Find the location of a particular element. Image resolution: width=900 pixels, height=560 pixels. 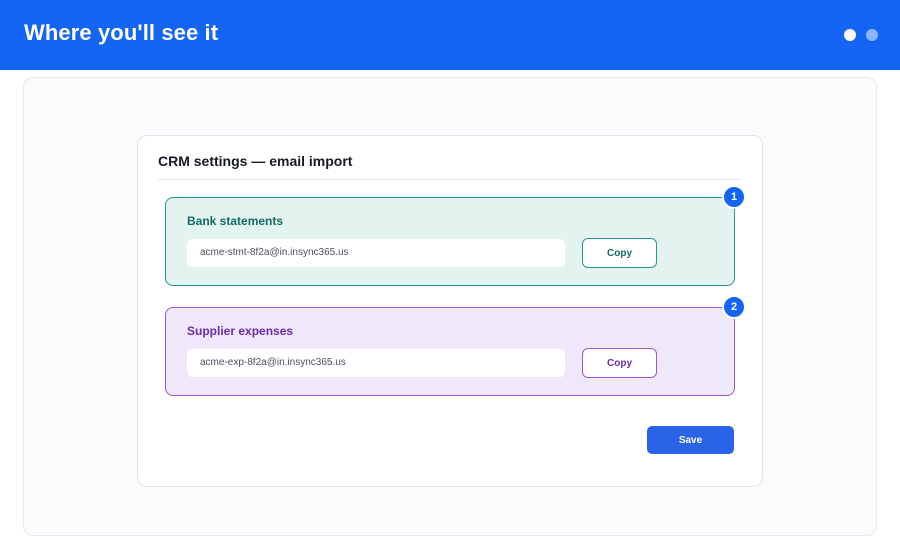

step-2-badge-icon: 2 is located at coordinates (734, 307).